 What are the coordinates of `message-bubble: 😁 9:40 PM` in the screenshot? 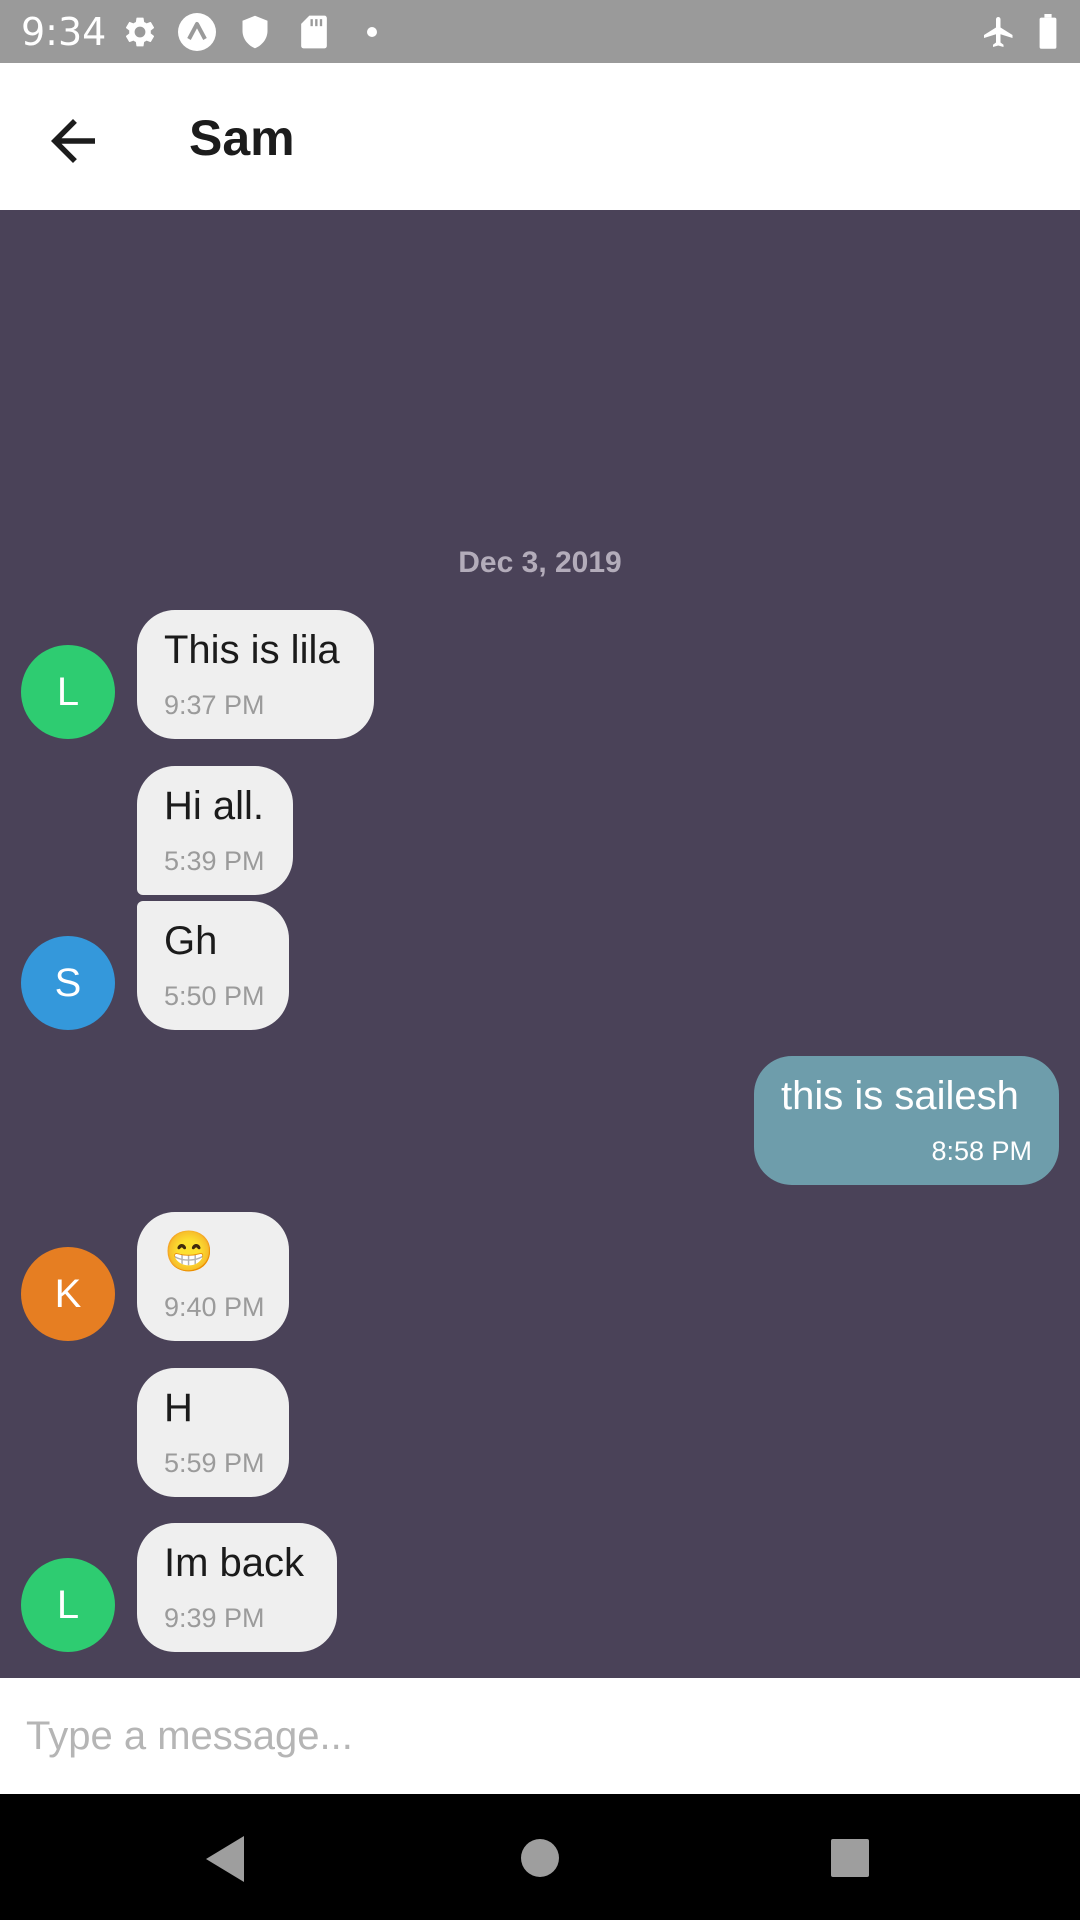 It's located at (213, 1276).